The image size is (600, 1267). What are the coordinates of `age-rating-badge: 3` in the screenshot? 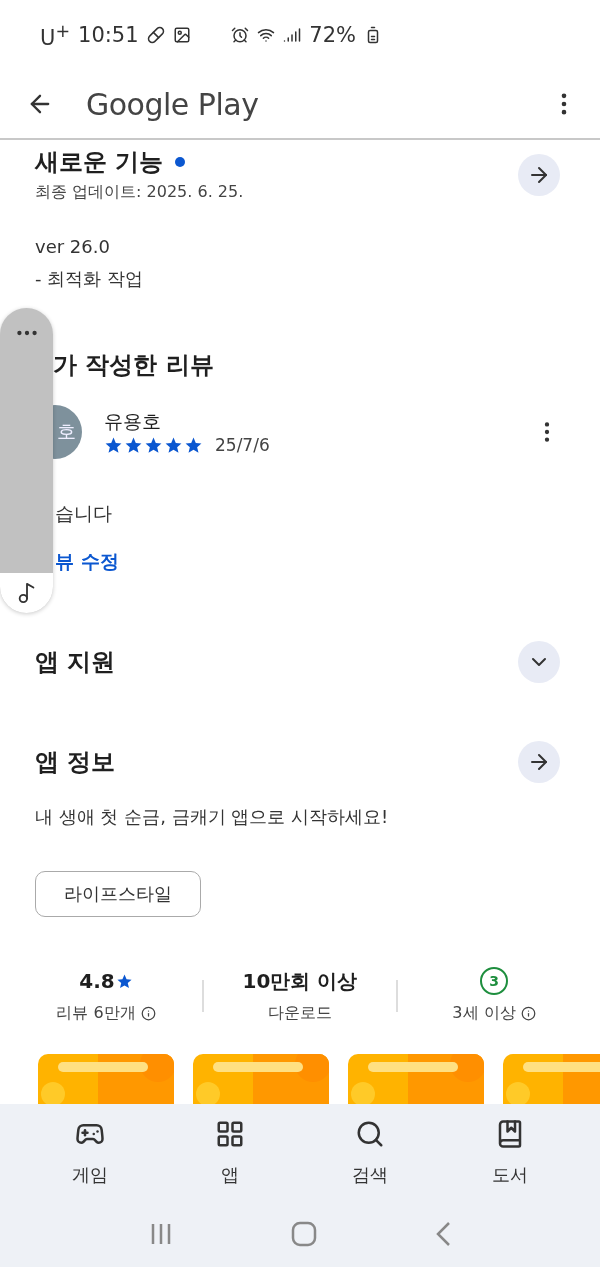 It's located at (494, 981).